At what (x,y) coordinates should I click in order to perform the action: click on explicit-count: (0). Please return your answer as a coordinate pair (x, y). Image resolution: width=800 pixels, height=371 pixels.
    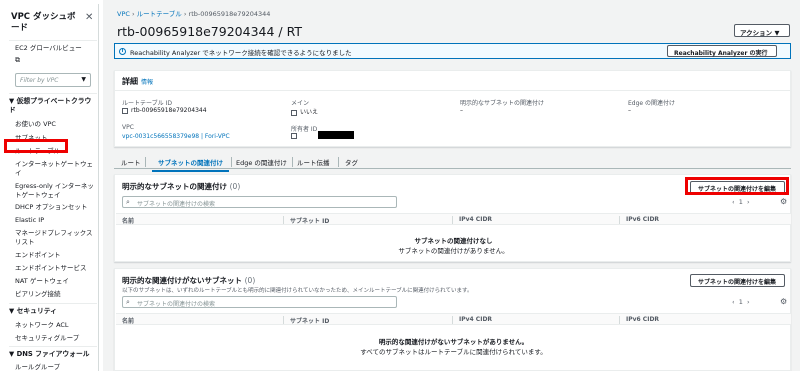
    Looking at the image, I should click on (235, 186).